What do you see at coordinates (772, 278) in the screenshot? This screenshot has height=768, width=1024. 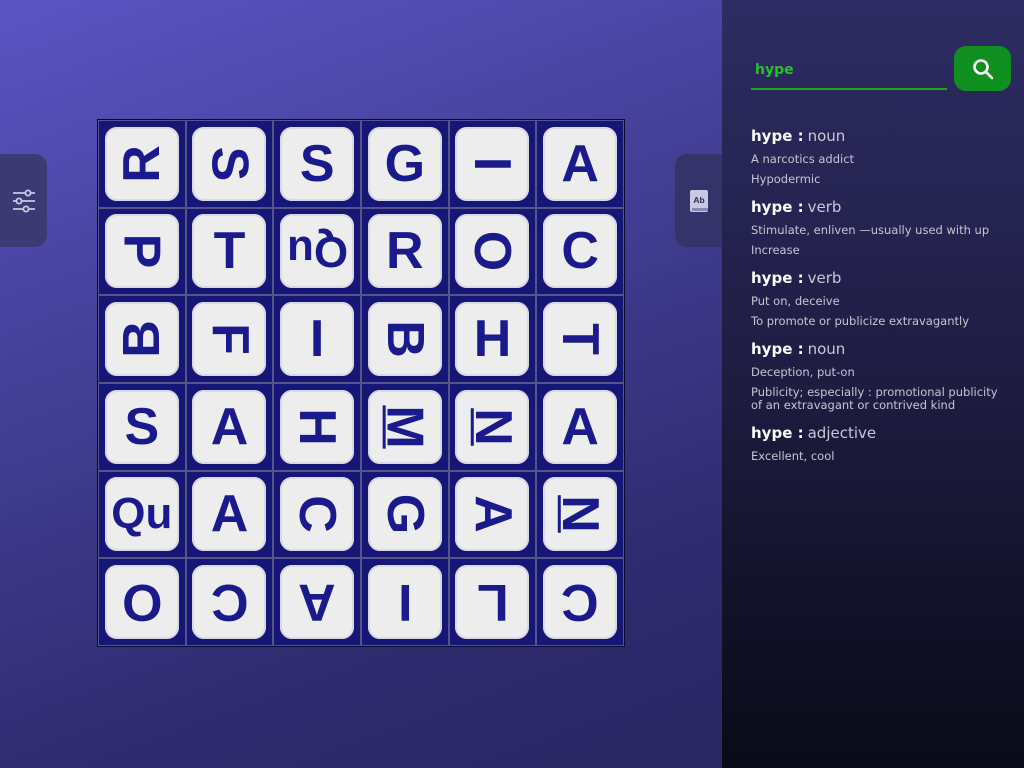 I see `headword: hype` at bounding box center [772, 278].